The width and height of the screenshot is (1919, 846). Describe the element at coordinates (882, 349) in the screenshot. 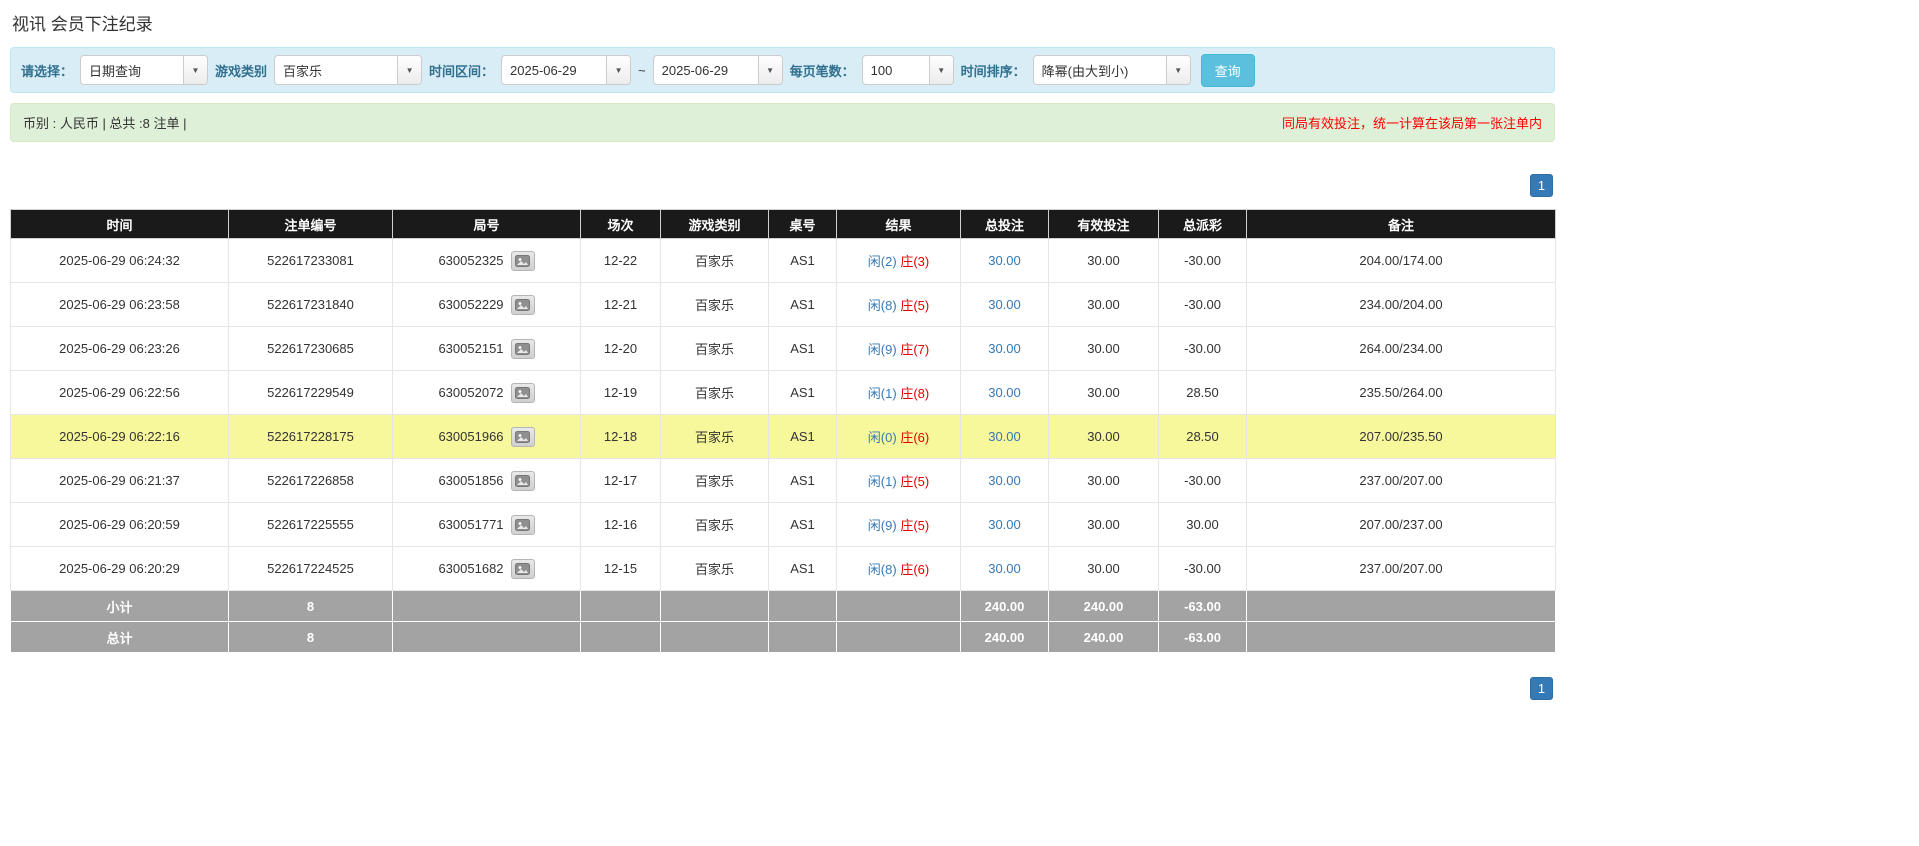

I see `result-player: 闲(9)` at that location.